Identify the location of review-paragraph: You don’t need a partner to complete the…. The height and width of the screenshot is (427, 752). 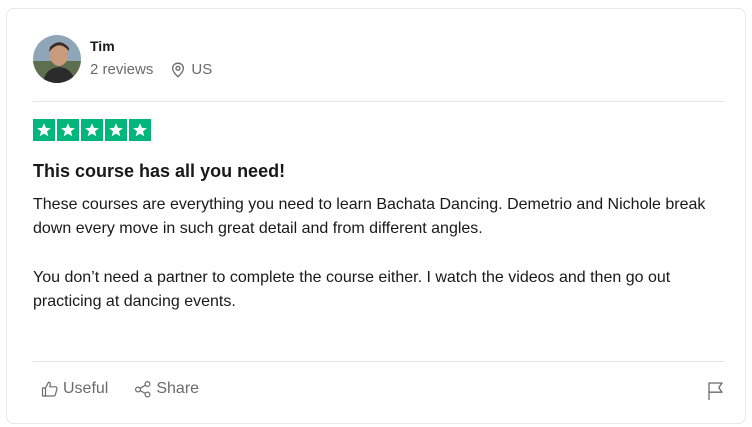
(352, 289).